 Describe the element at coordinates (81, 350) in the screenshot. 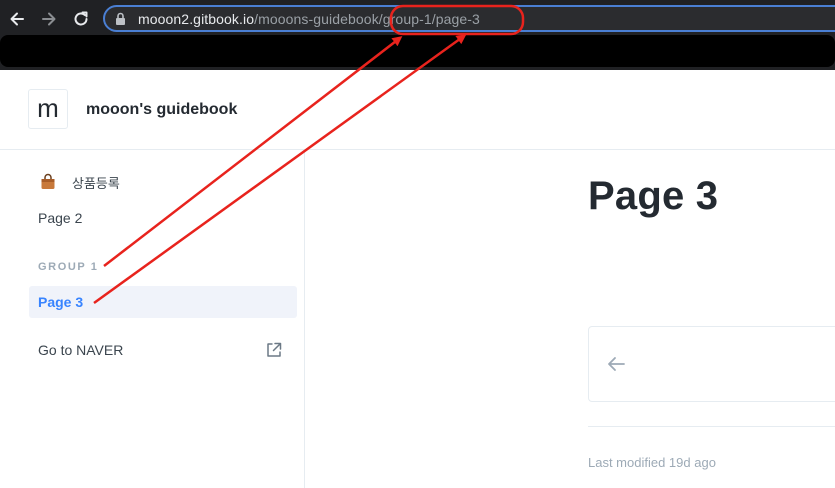

I see `sidebar-item-label: Go to NAVER` at that location.